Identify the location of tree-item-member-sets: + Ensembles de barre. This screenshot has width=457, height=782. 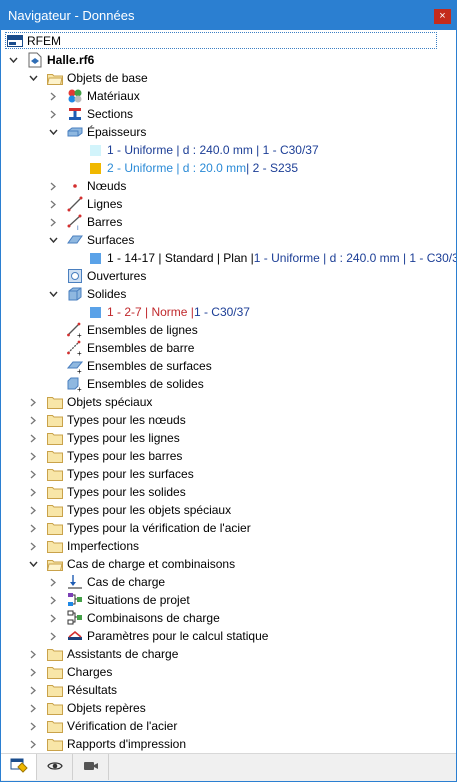
(130, 348).